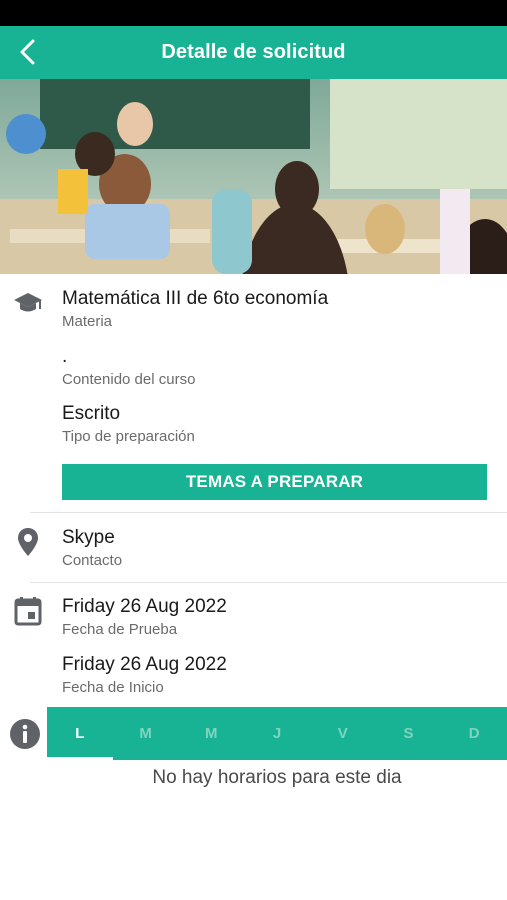  I want to click on chevron-left-icon, so click(27, 52).